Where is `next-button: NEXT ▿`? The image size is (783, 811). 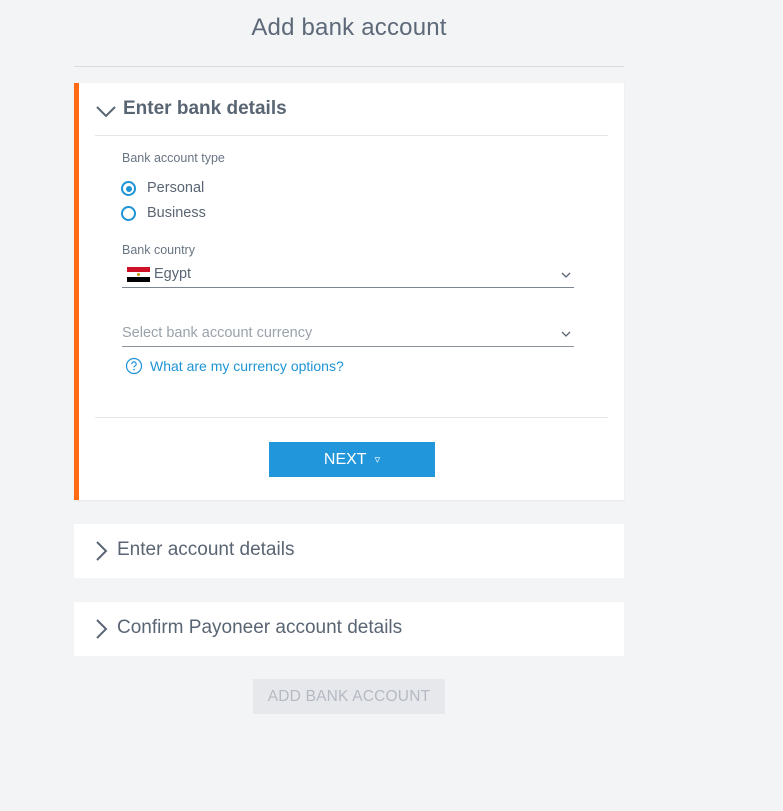 next-button: NEXT ▿ is located at coordinates (352, 459).